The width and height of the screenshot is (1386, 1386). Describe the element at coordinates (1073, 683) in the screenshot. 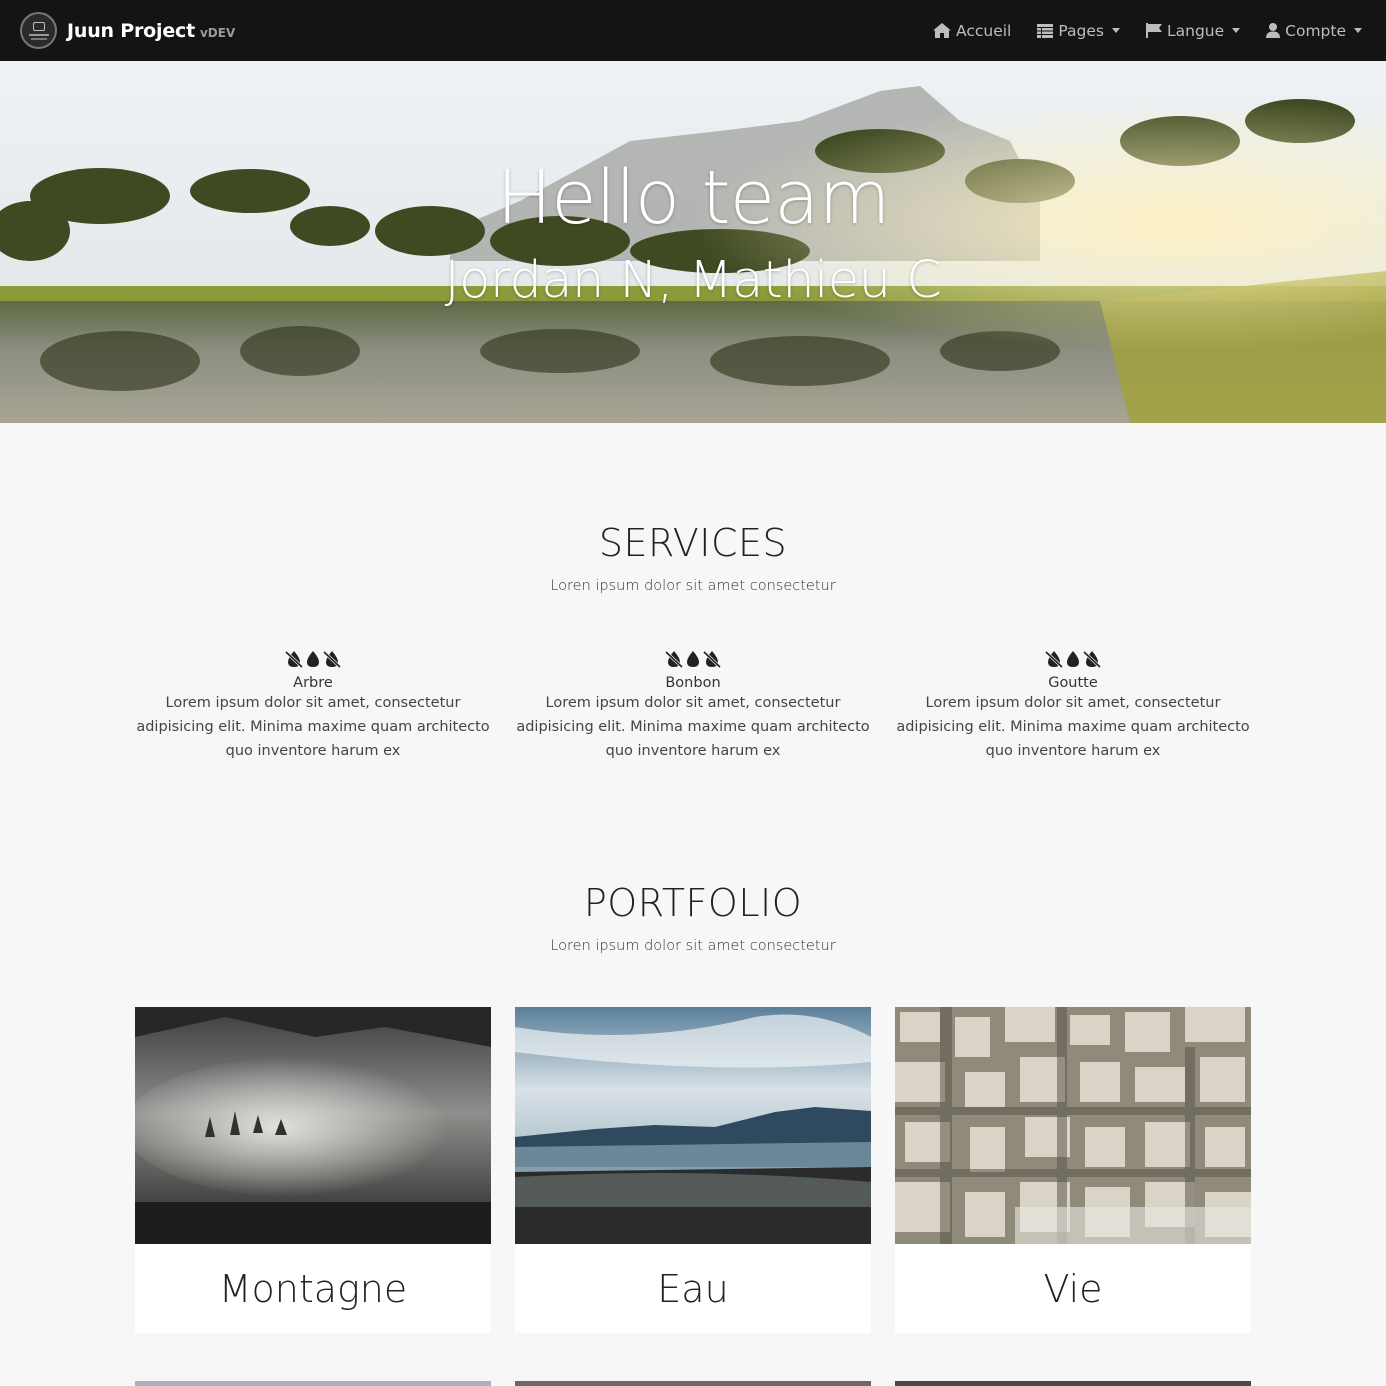

I see `service-name: Goutte` at that location.